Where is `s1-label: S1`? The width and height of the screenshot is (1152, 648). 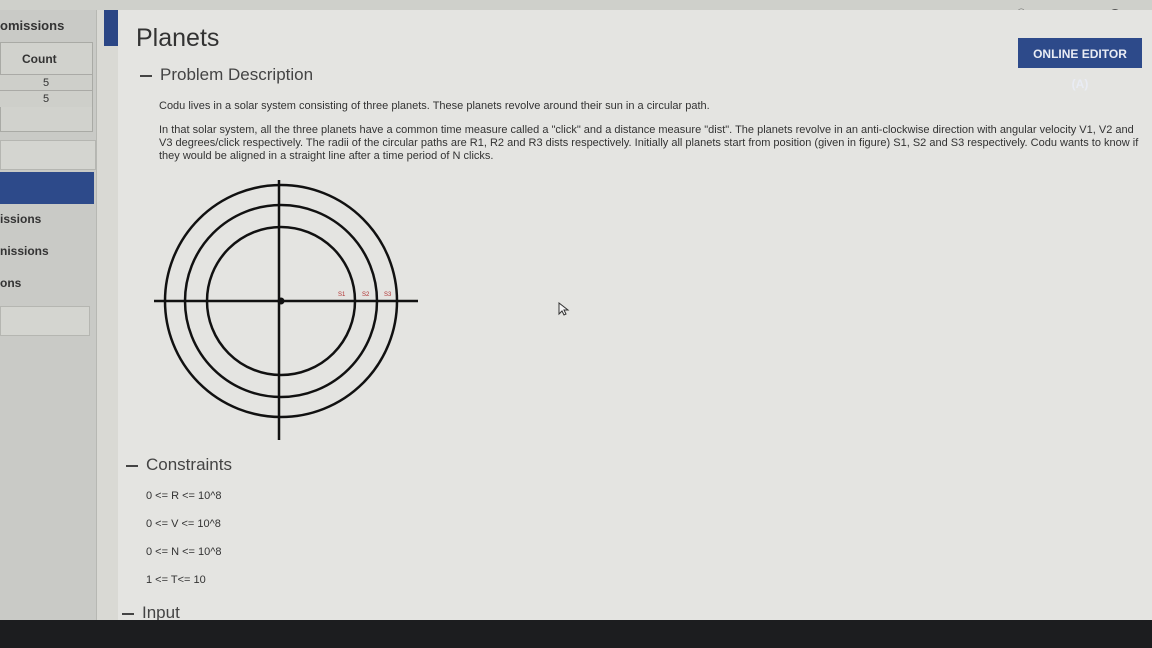
s1-label: S1 is located at coordinates (342, 295).